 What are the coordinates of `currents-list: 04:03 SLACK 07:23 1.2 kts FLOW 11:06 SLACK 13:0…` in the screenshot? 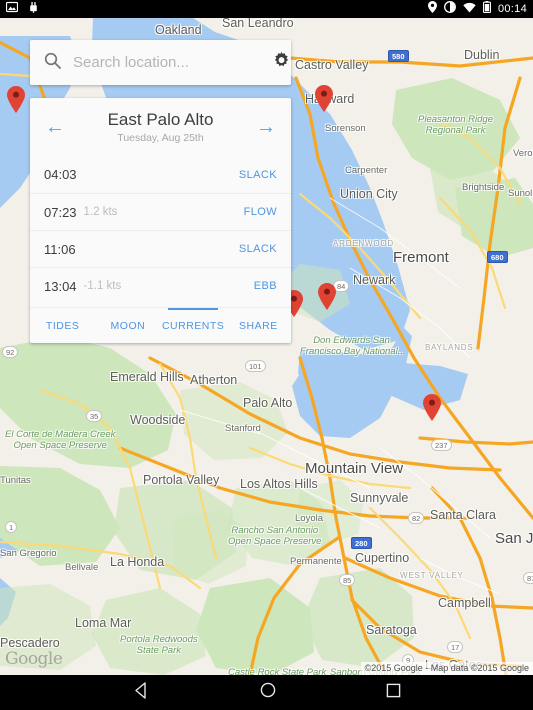 It's located at (160, 231).